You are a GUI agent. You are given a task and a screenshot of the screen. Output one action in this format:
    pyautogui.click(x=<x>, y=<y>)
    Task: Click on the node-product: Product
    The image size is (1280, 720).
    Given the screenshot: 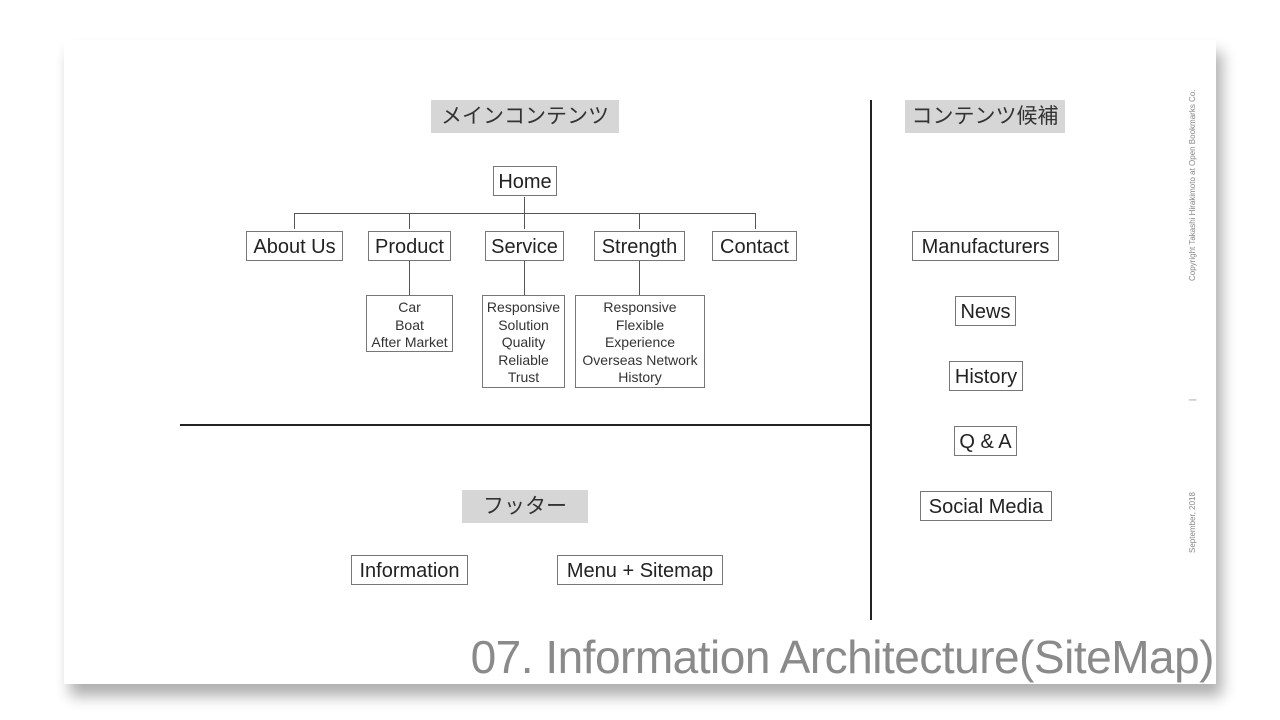 What is the action you would take?
    pyautogui.click(x=409, y=246)
    